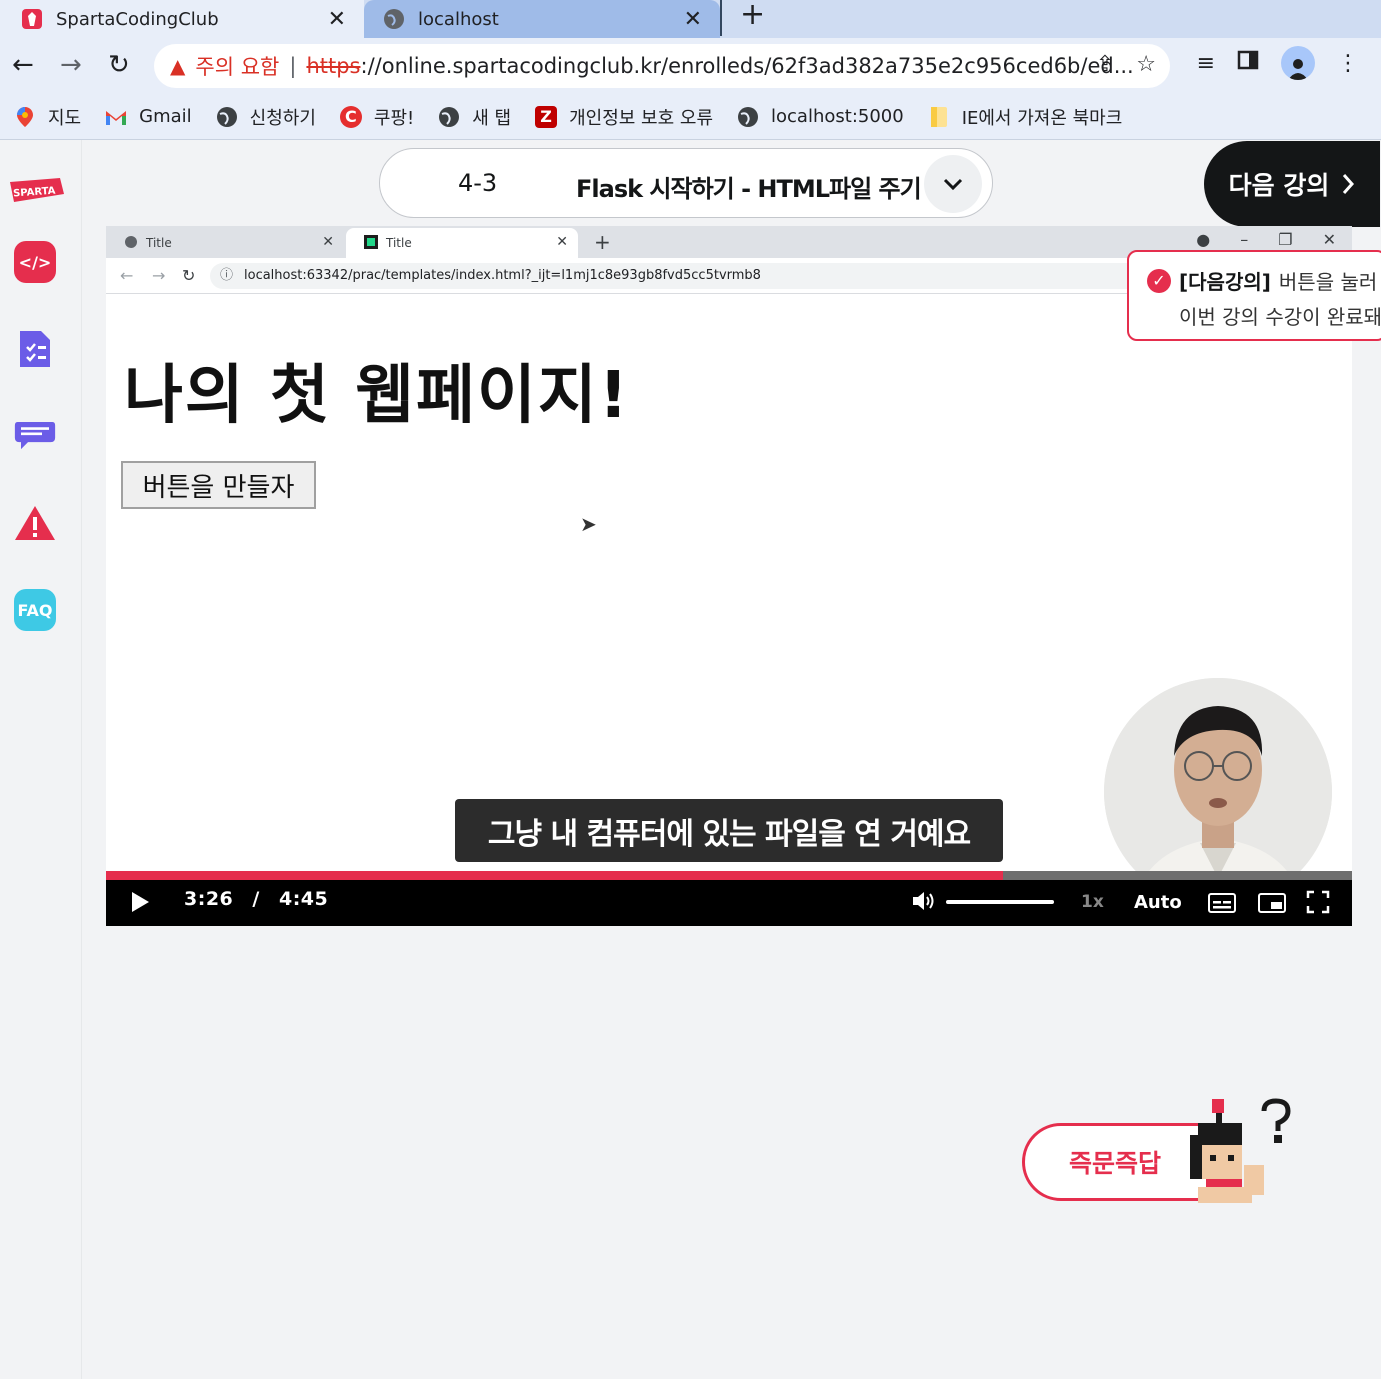 Image resolution: width=1381 pixels, height=1379 pixels. I want to click on bookmark-ie-folder: IE에서 가져온 북마크, so click(1025, 117).